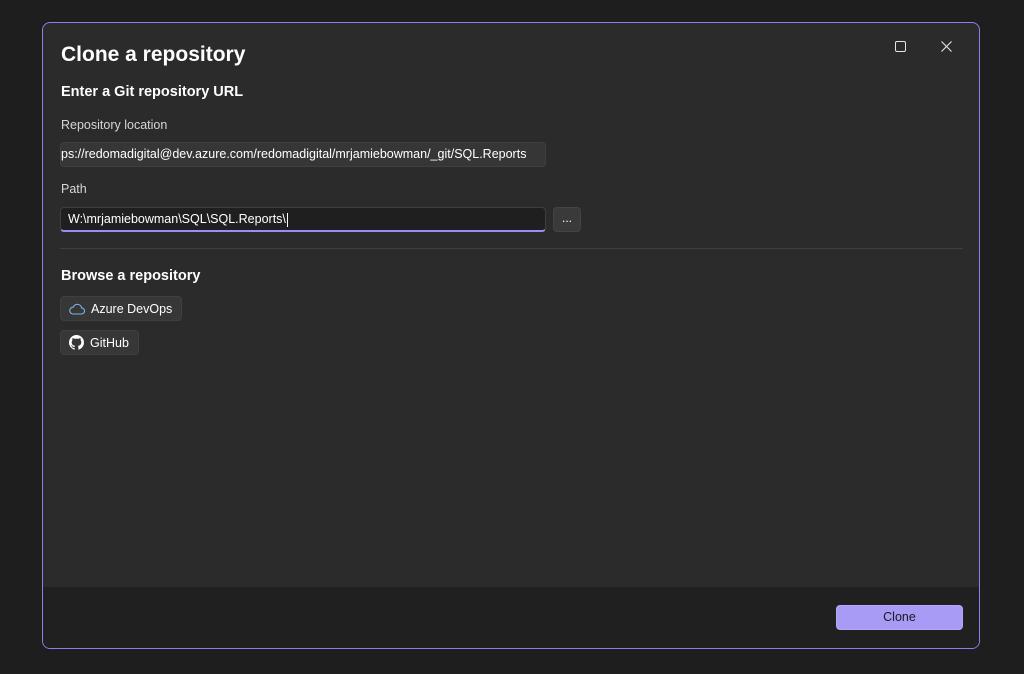 The image size is (1024, 674). Describe the element at coordinates (899, 617) in the screenshot. I see `clone-button: Clone` at that location.